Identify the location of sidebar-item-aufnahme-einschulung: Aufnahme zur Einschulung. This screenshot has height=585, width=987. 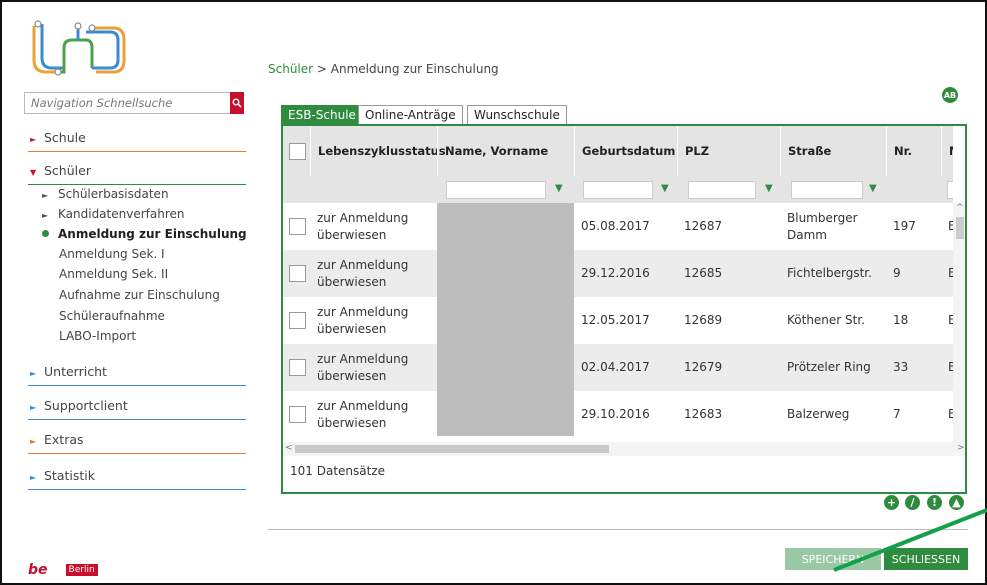
(139, 295).